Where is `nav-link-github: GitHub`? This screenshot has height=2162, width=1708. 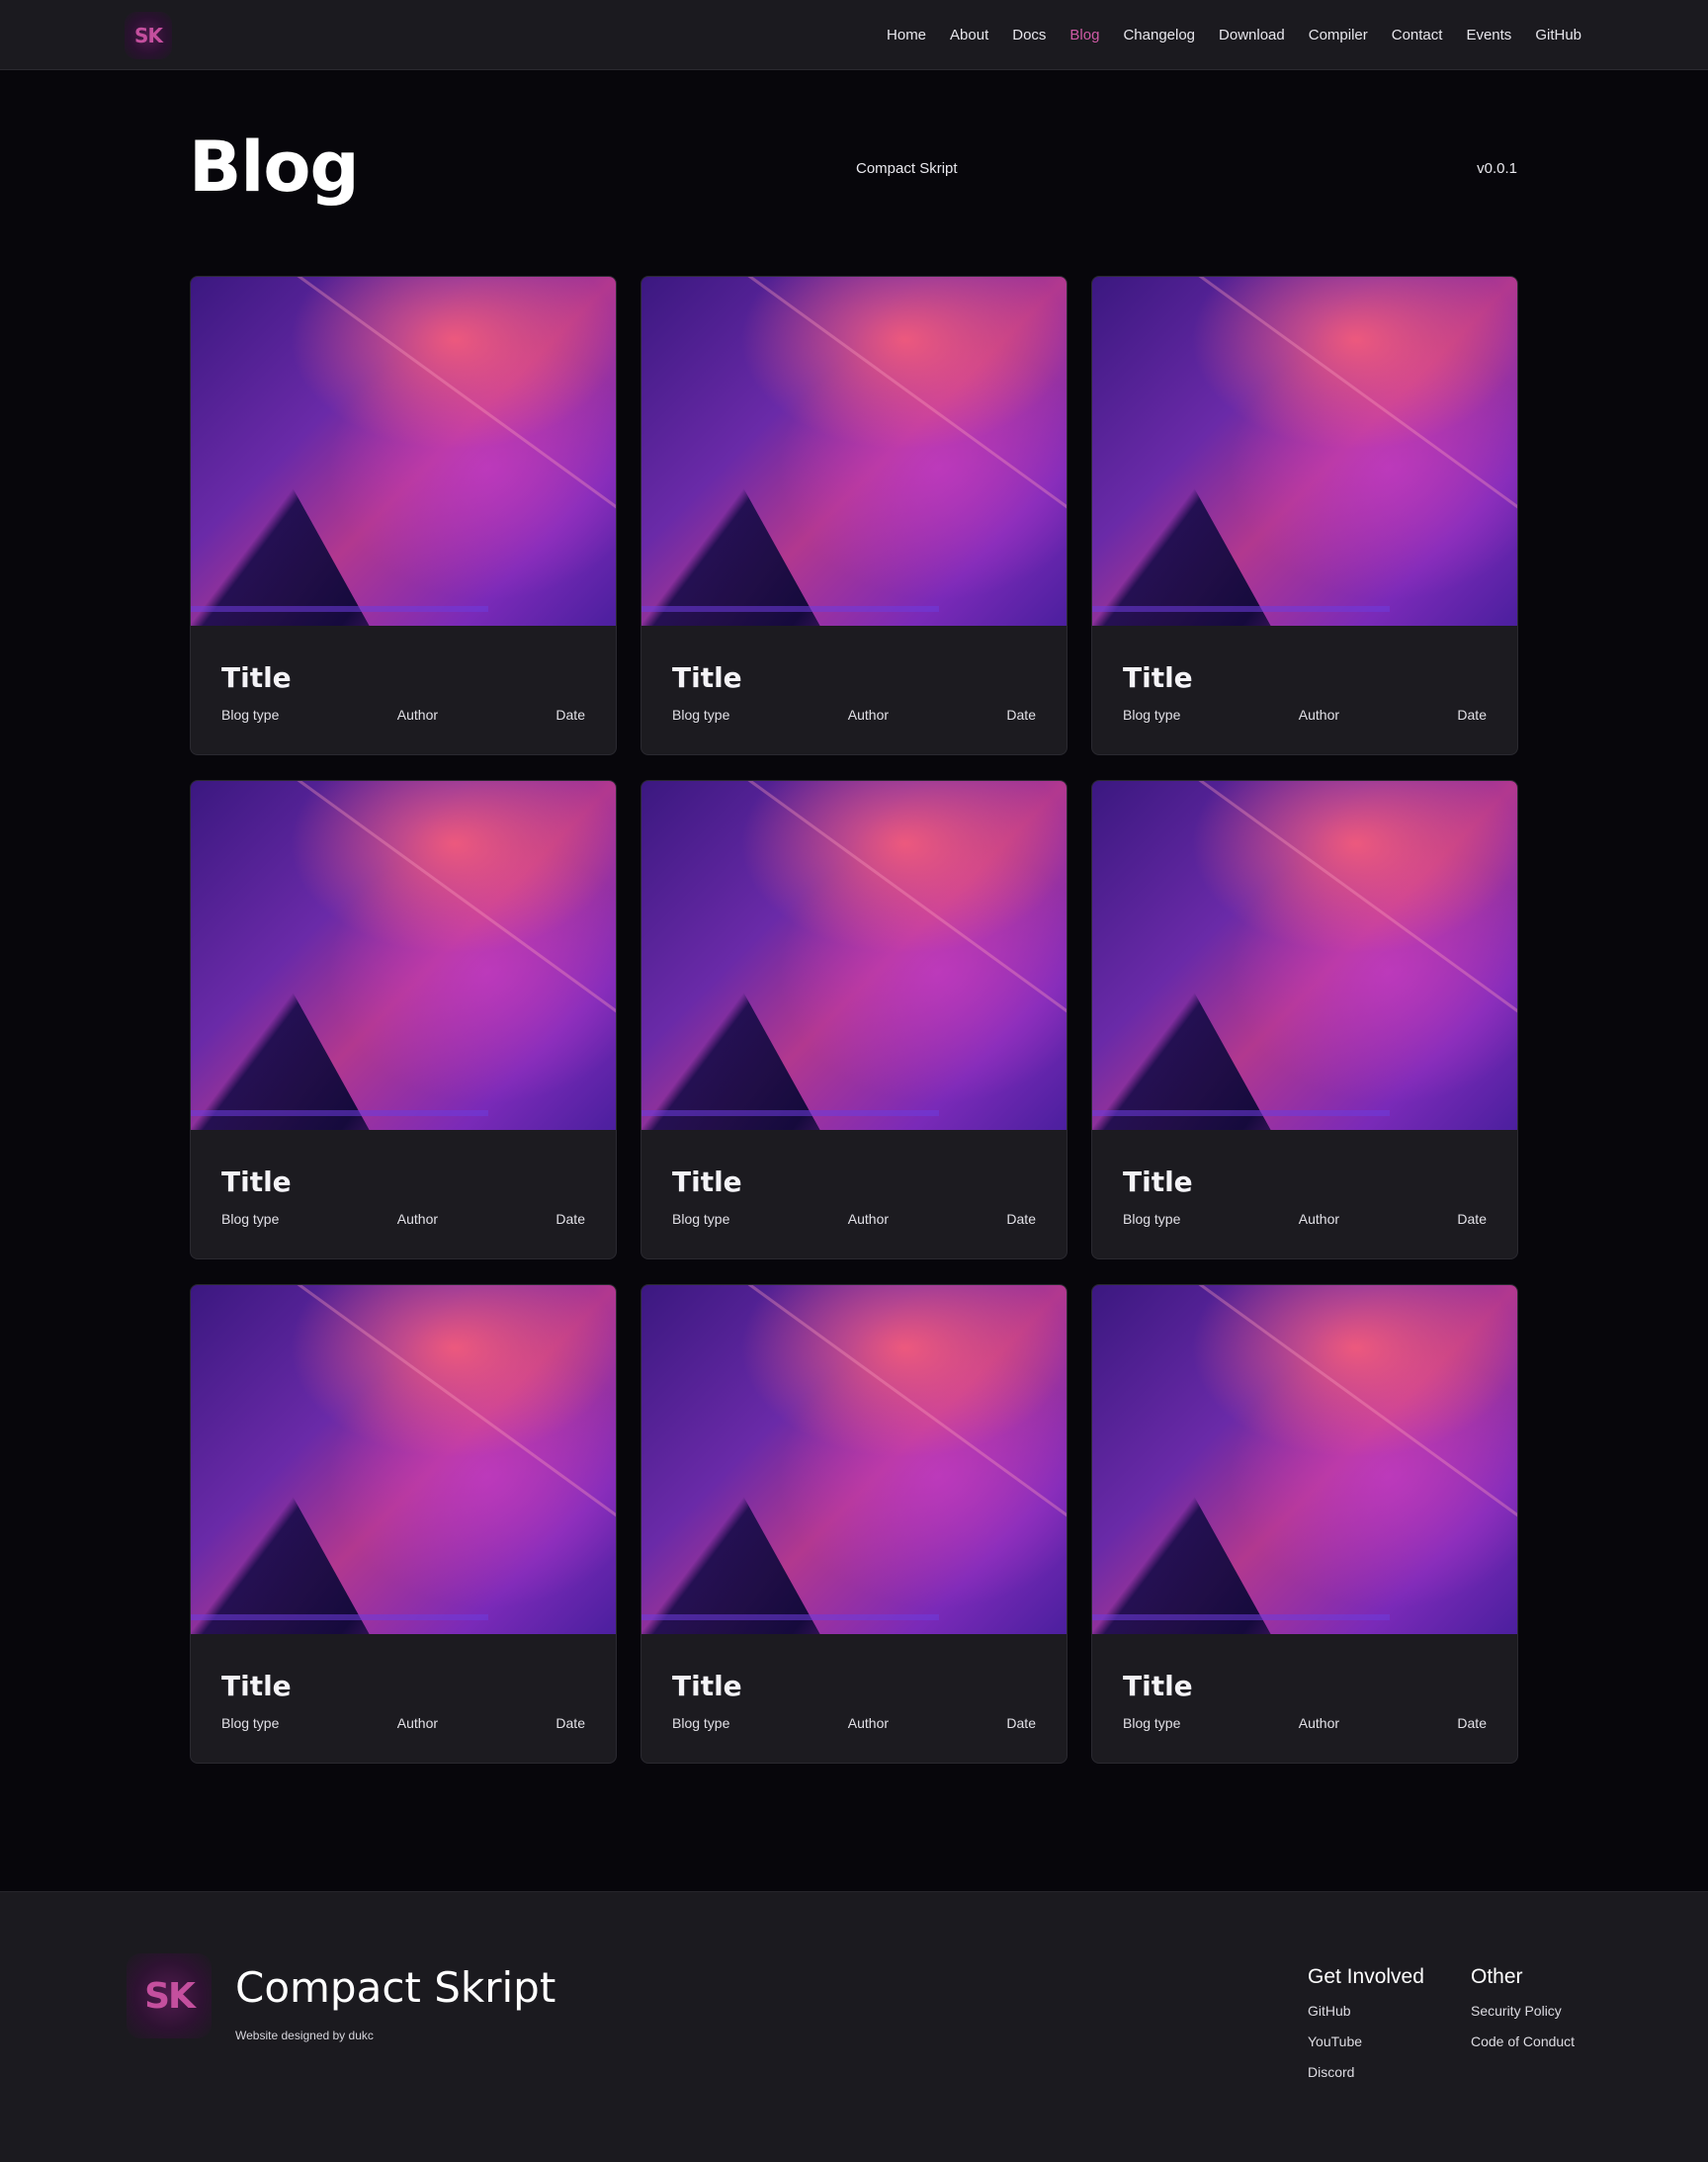 nav-link-github: GitHub is located at coordinates (1558, 35).